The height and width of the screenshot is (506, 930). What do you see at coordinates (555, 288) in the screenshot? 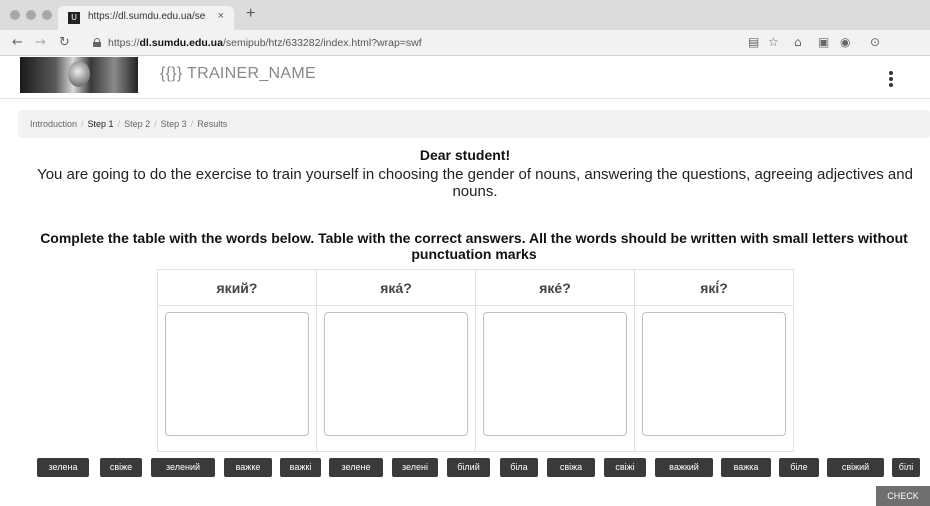
I see `column-header: яке́?` at bounding box center [555, 288].